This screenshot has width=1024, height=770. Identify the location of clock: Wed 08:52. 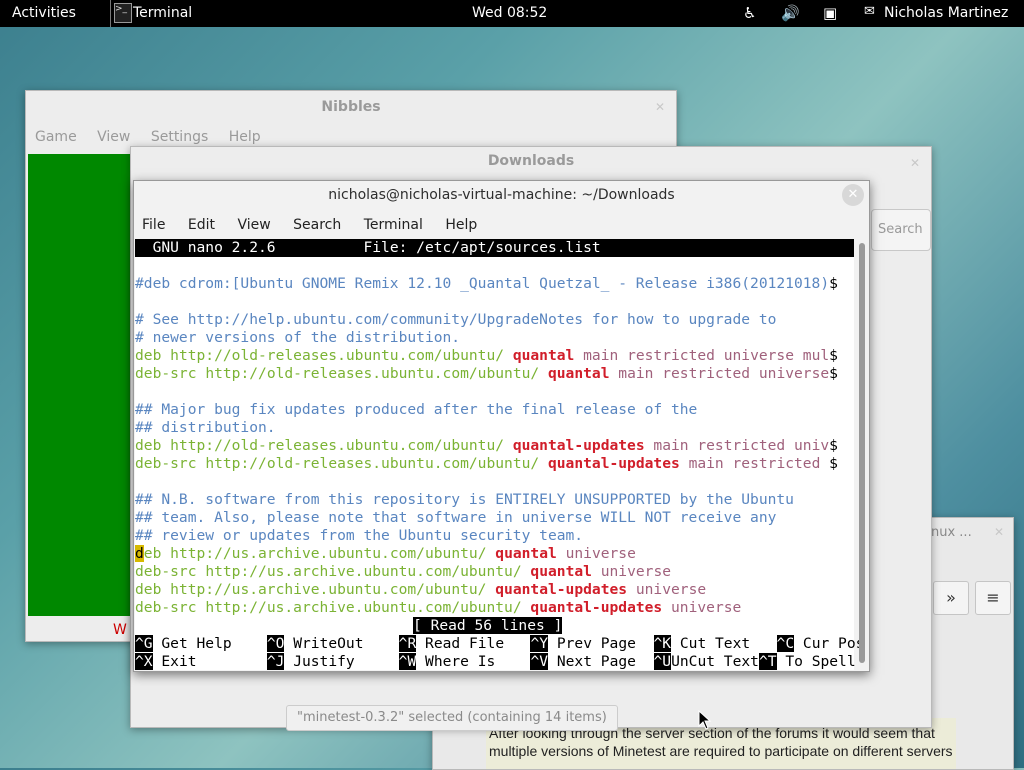
(509, 13).